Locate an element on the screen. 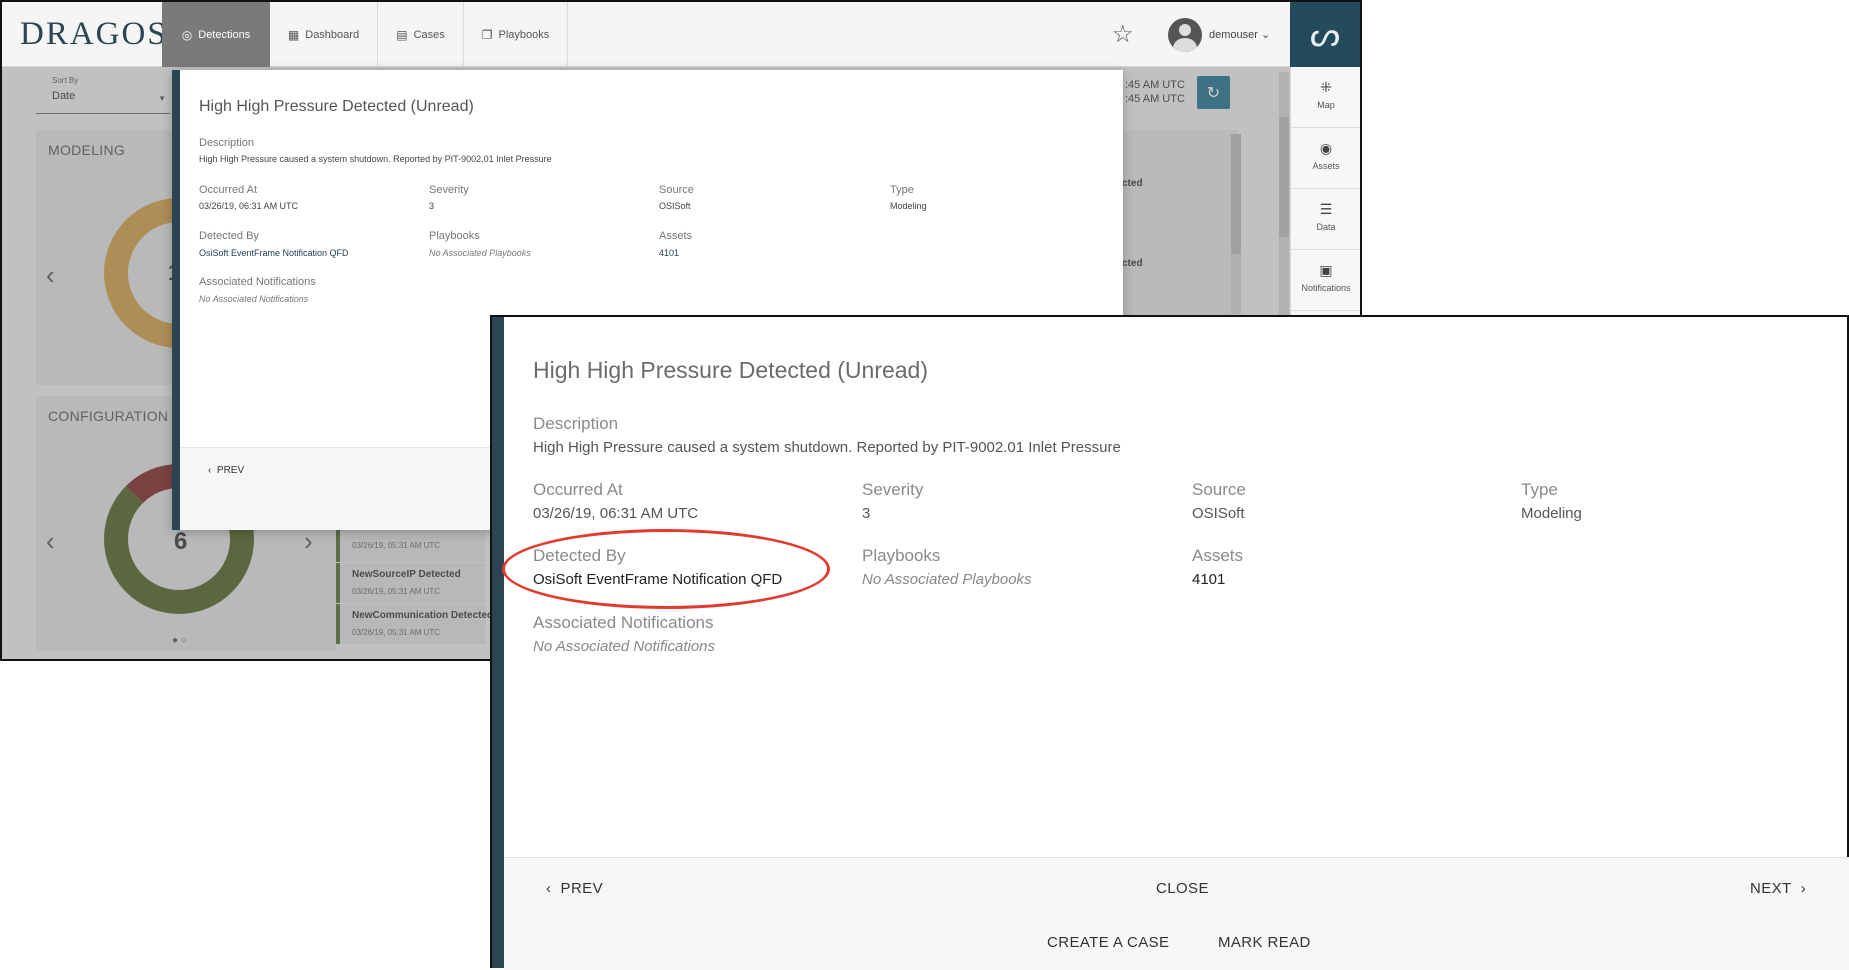 This screenshot has width=1849, height=970. map-icon: ⁜ is located at coordinates (1326, 87).